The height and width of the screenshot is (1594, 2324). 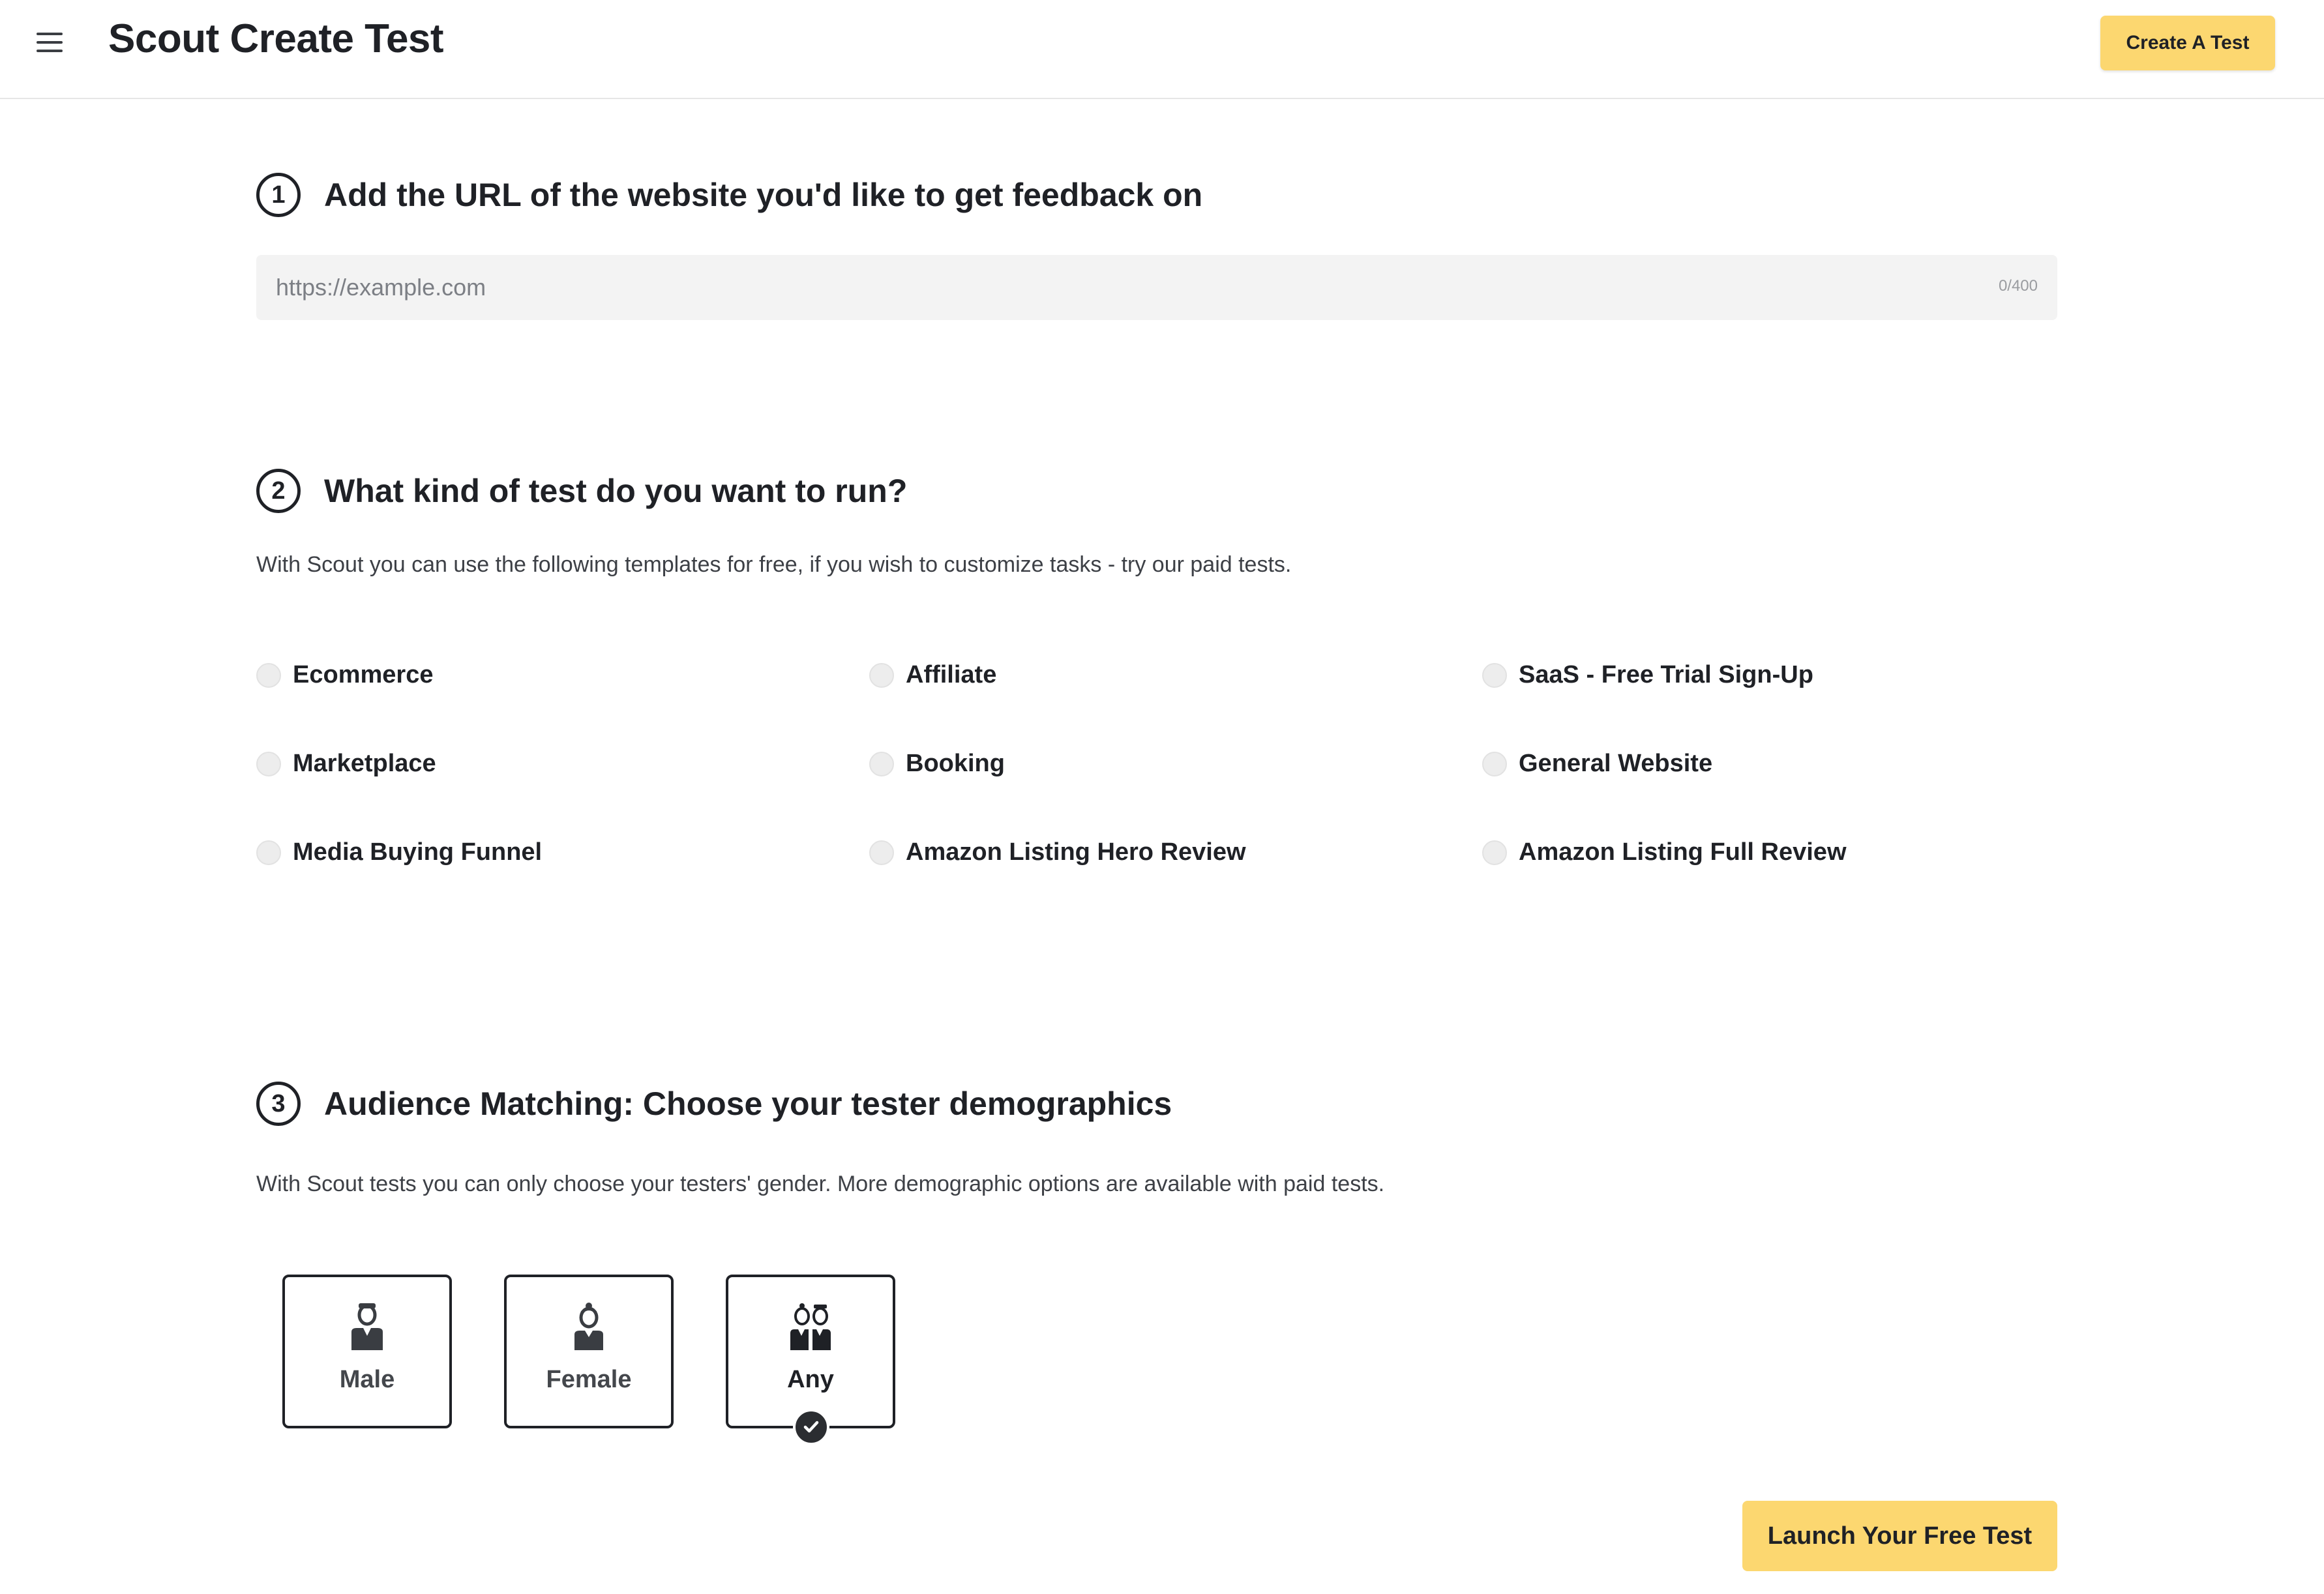 I want to click on hamburger-menu-icon, so click(x=50, y=43).